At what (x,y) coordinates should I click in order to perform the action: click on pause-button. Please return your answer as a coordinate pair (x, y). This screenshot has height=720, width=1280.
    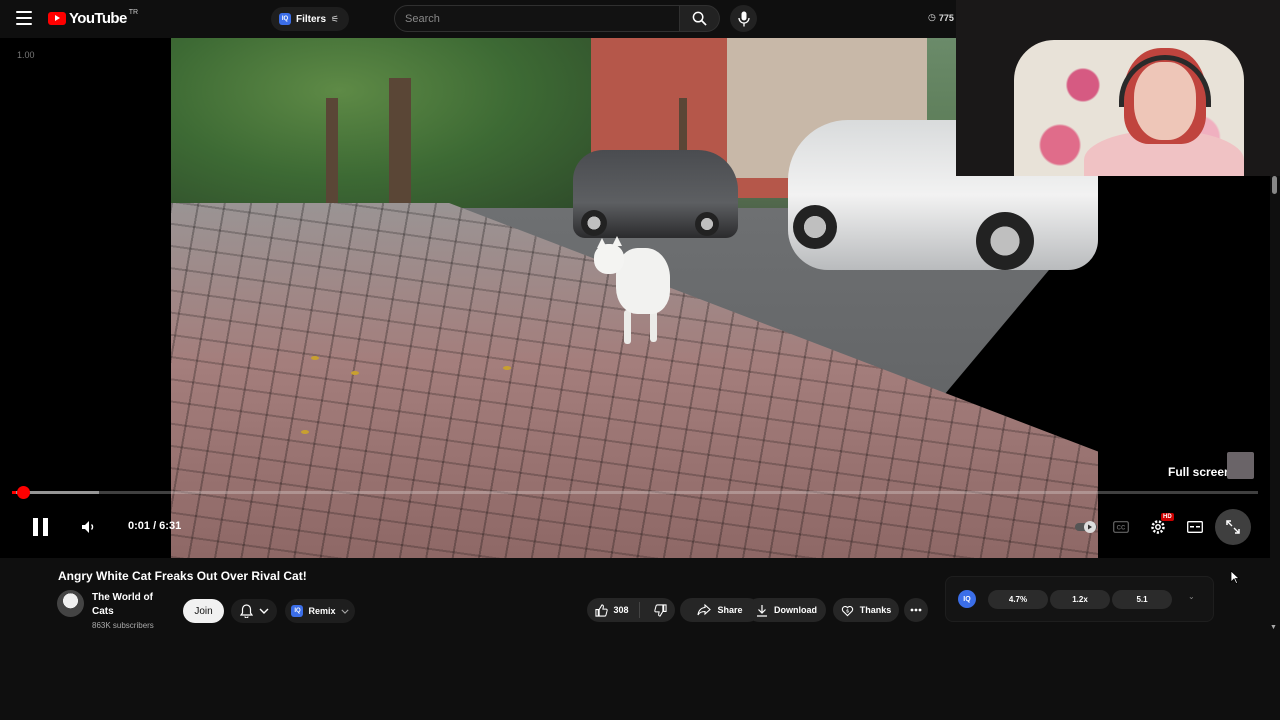
    Looking at the image, I should click on (40, 527).